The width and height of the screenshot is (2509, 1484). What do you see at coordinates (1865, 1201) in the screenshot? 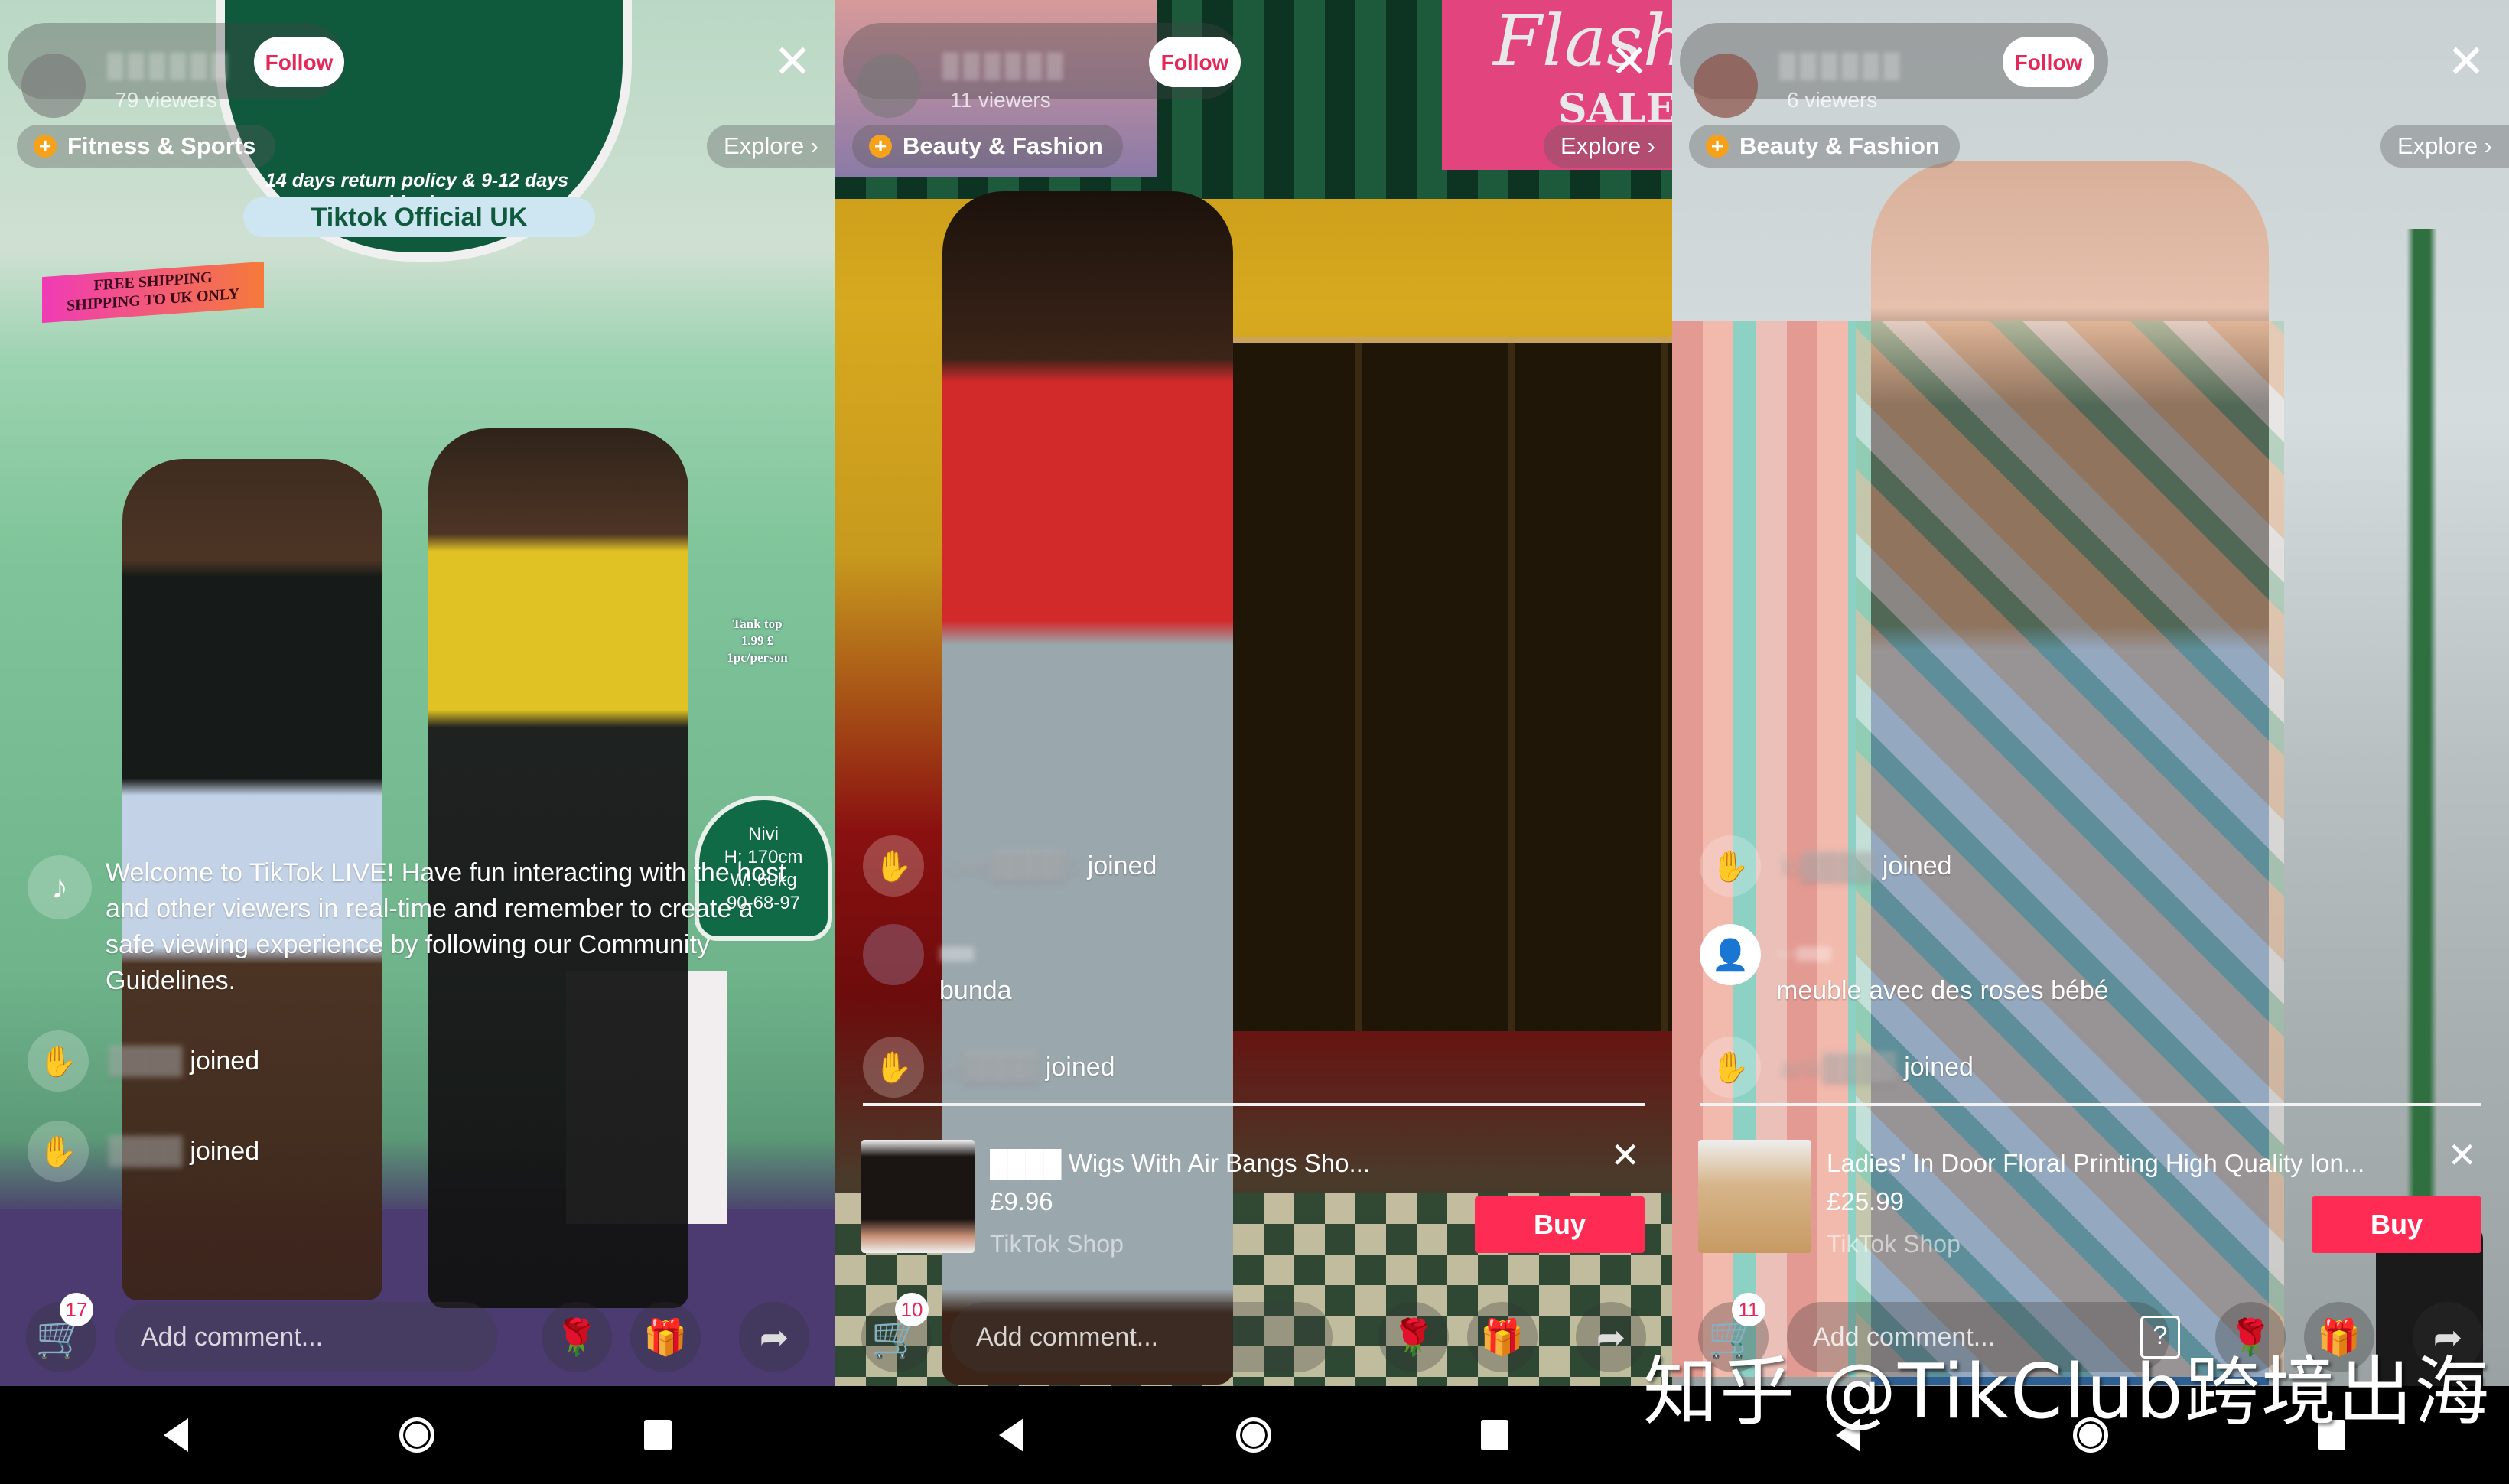
I see `product-price: £25.99` at bounding box center [1865, 1201].